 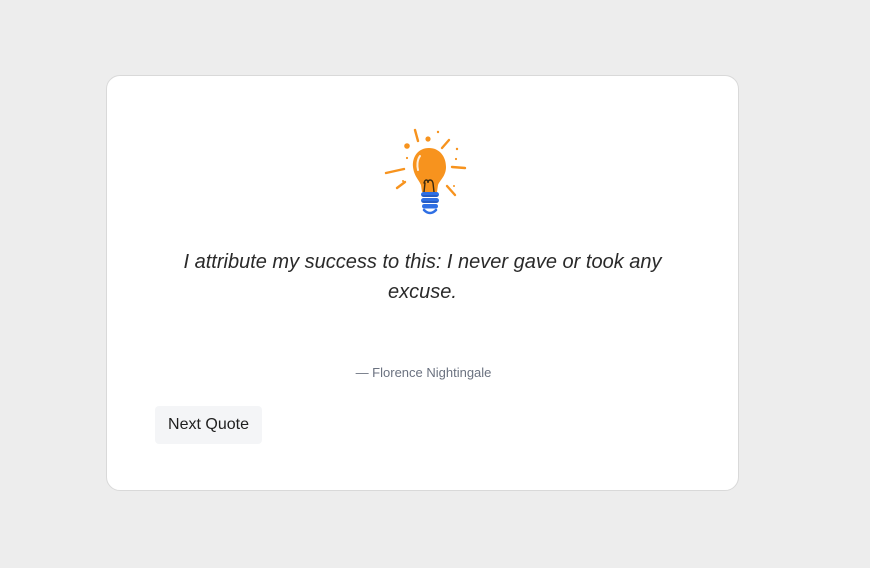 I want to click on next-quote-button: Next Quote, so click(x=208, y=425).